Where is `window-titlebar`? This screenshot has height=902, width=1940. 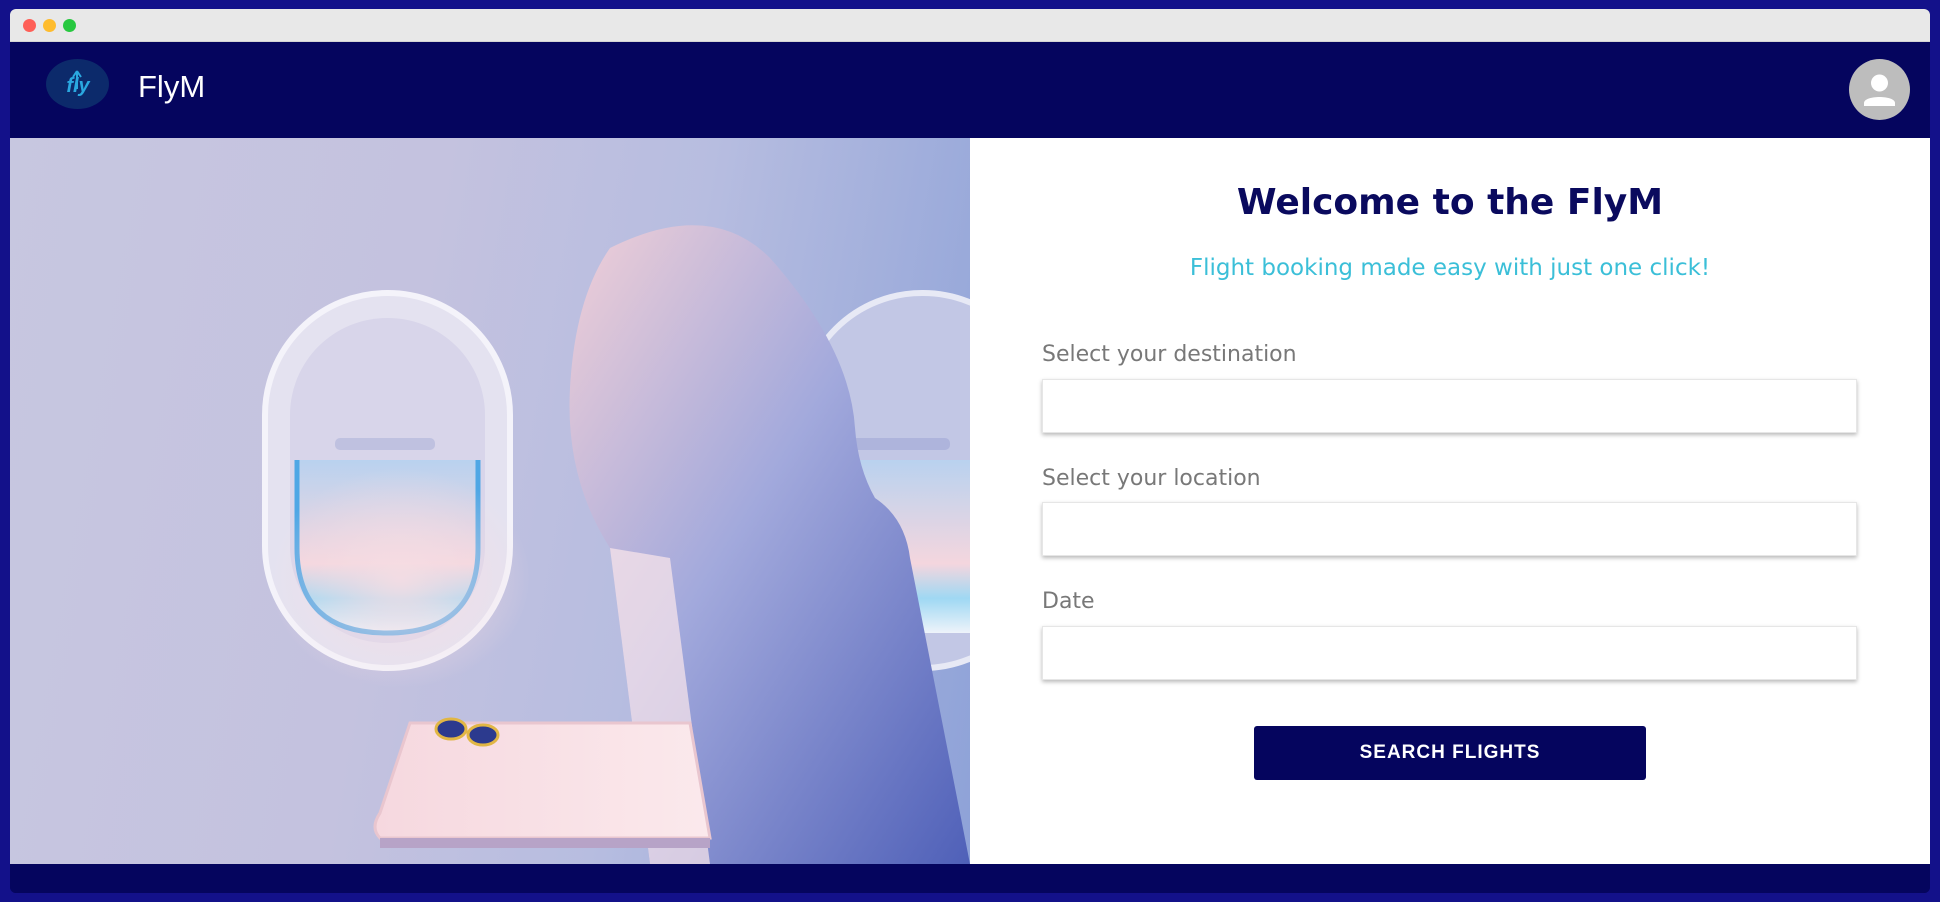
window-titlebar is located at coordinates (970, 25).